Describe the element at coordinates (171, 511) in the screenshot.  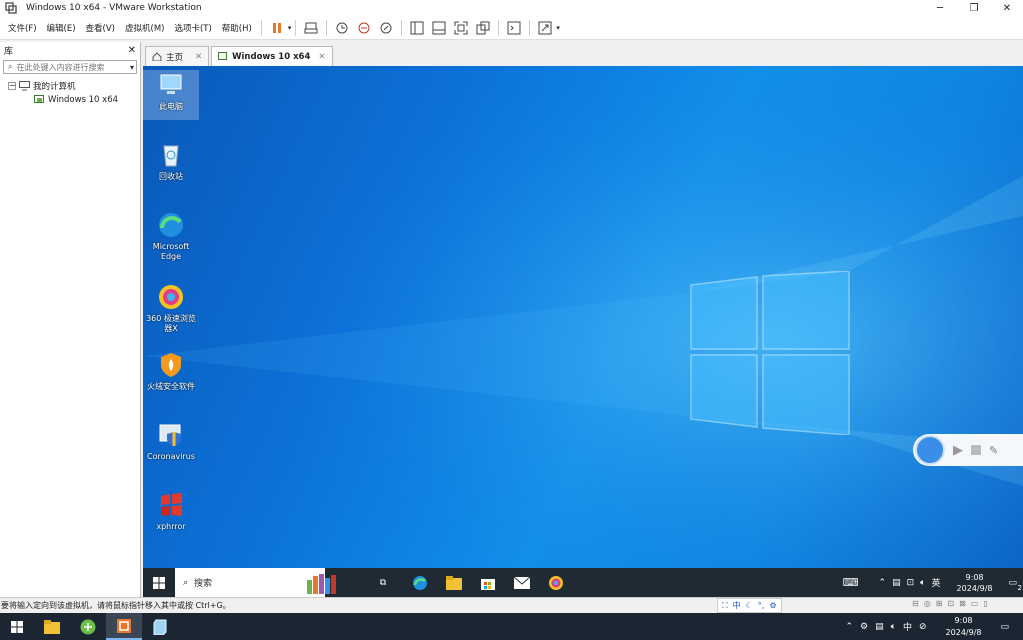
I see `desktop-icon-xphrror: xphrror` at that location.